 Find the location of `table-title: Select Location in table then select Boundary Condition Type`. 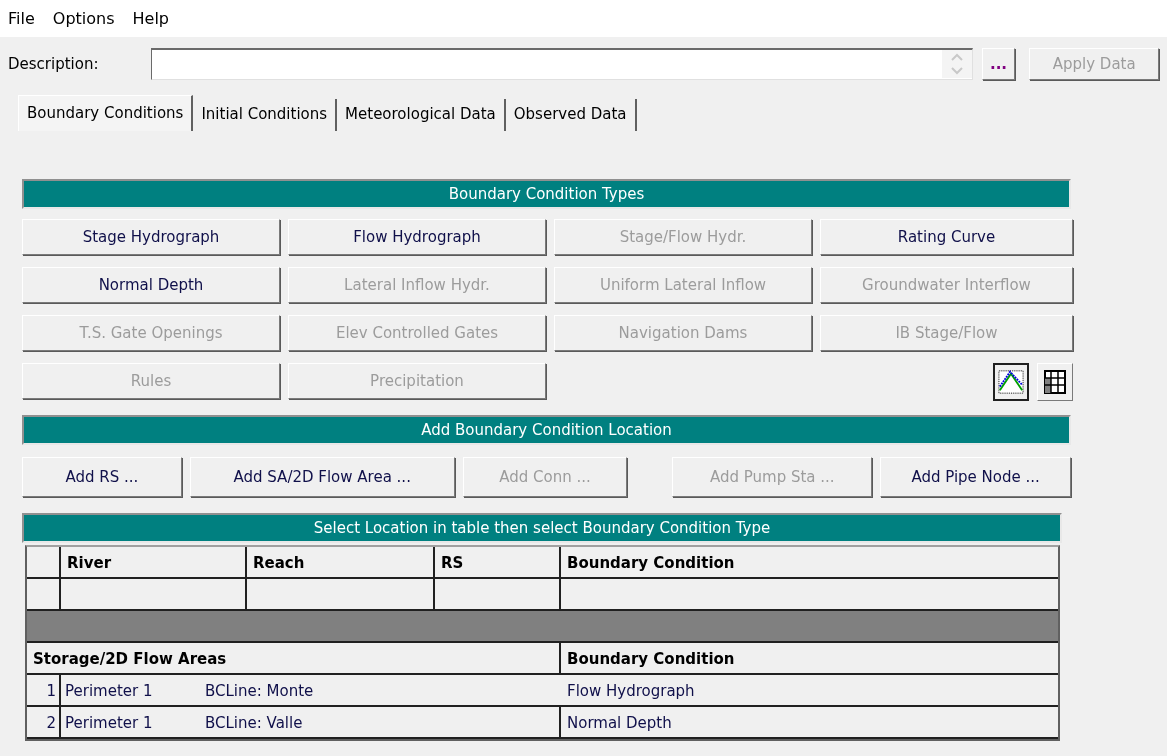

table-title: Select Location in table then select Boundary Condition Type is located at coordinates (542, 528).